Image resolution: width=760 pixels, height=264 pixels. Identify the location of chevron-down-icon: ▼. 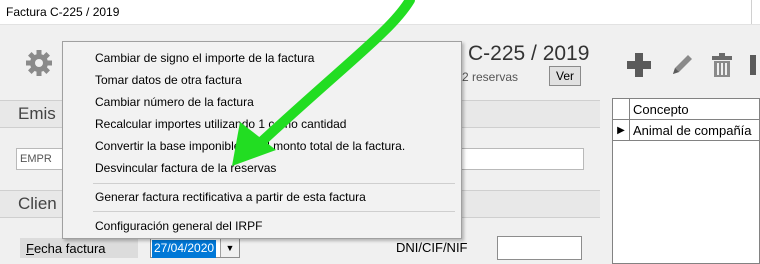
(229, 248).